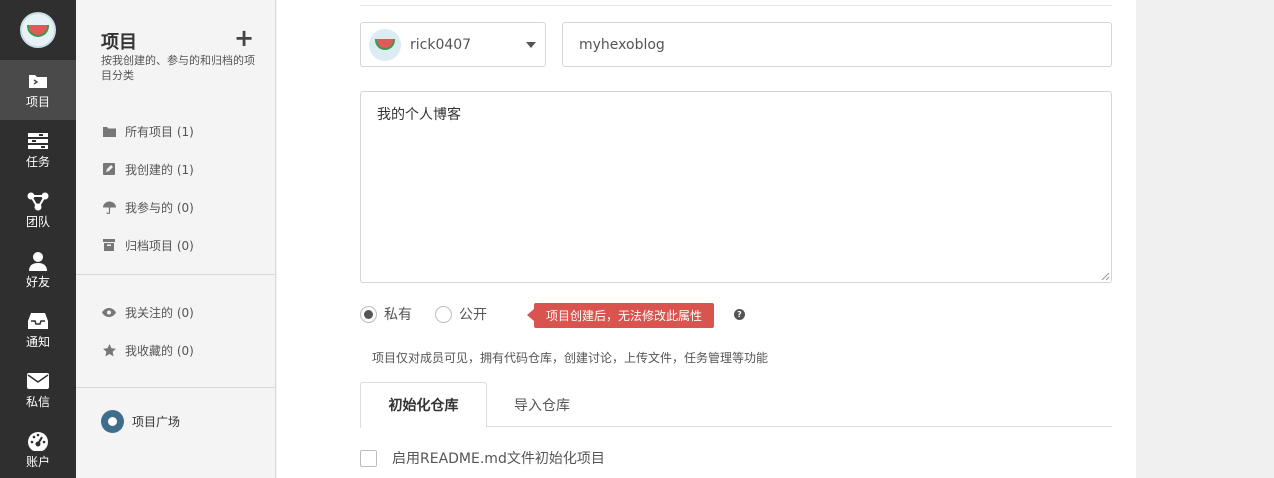  I want to click on sidebar-item-participated: 我参与的 (0), so click(147, 207).